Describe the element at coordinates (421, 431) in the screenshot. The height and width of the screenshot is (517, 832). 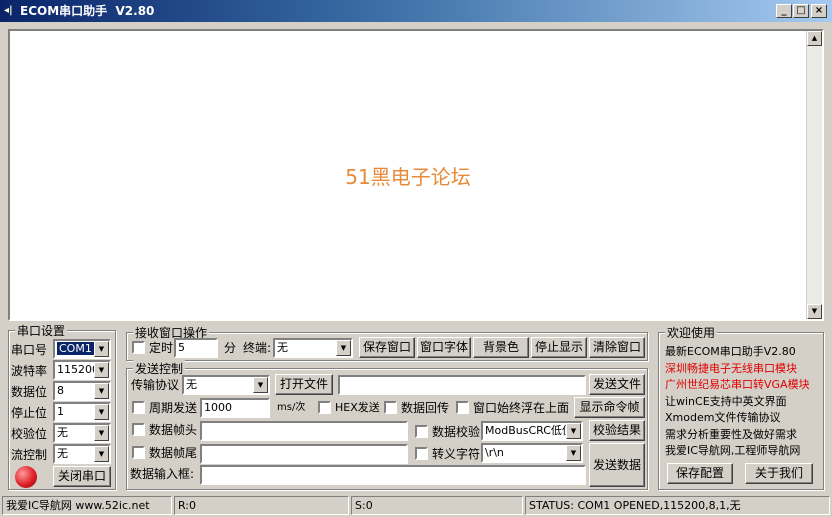
I see `checksum-checkbox` at that location.